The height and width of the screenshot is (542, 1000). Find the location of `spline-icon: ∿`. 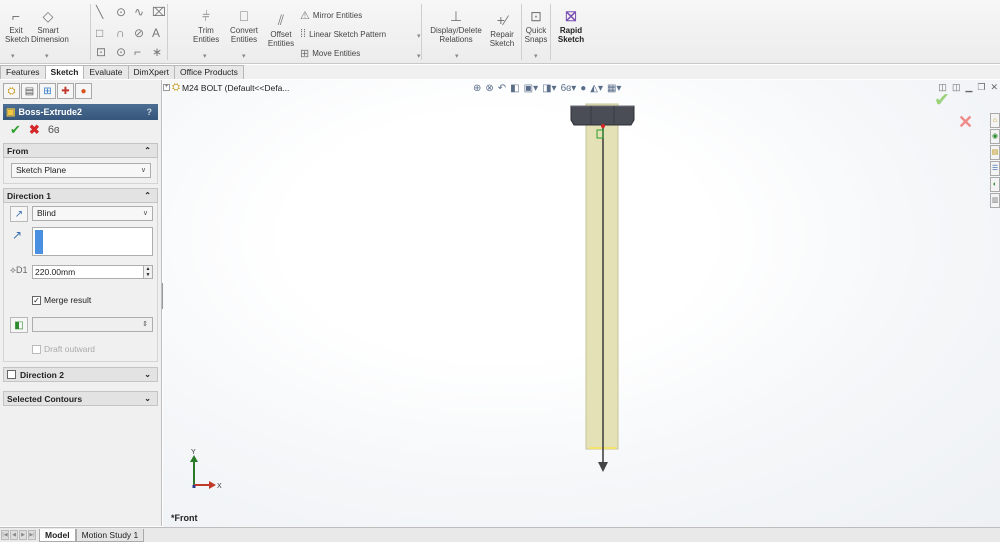

spline-icon: ∿ is located at coordinates (139, 12).